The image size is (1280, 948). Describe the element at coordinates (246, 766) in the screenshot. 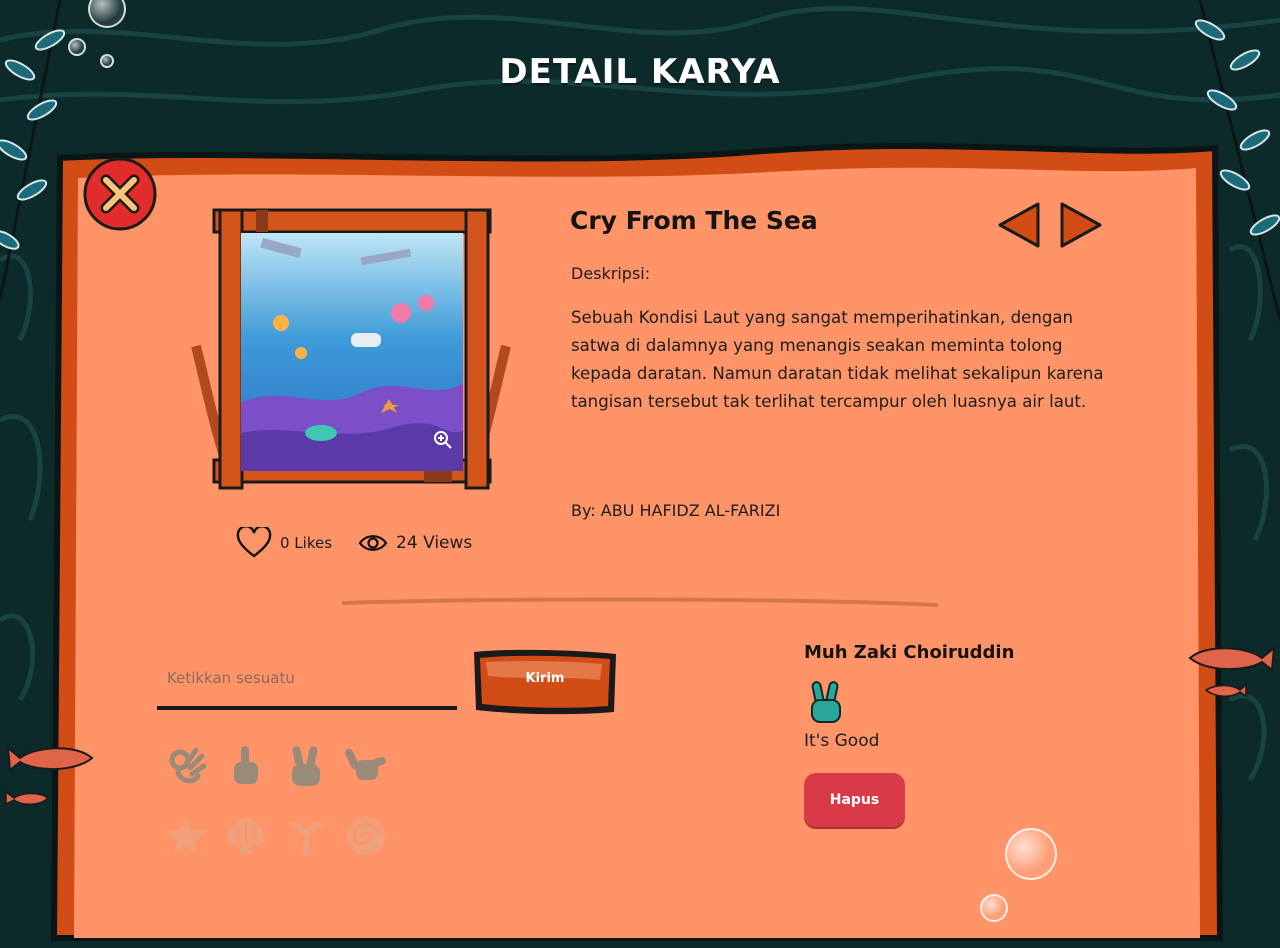

I see `pointing-up-icon` at that location.